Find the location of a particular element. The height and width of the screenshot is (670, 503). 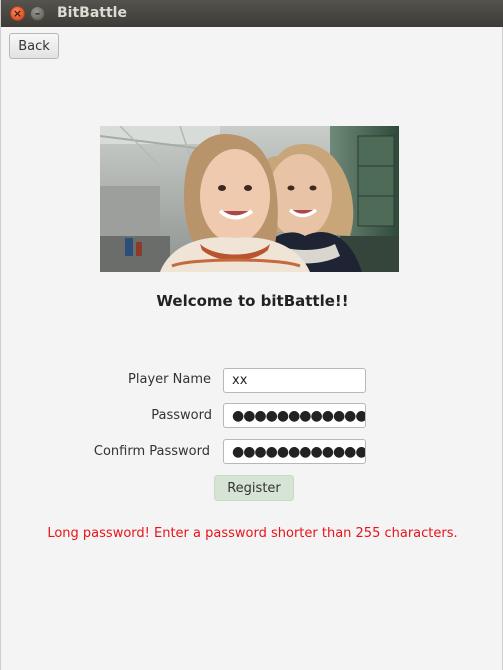

minimize-window-button: – is located at coordinates (37, 13).